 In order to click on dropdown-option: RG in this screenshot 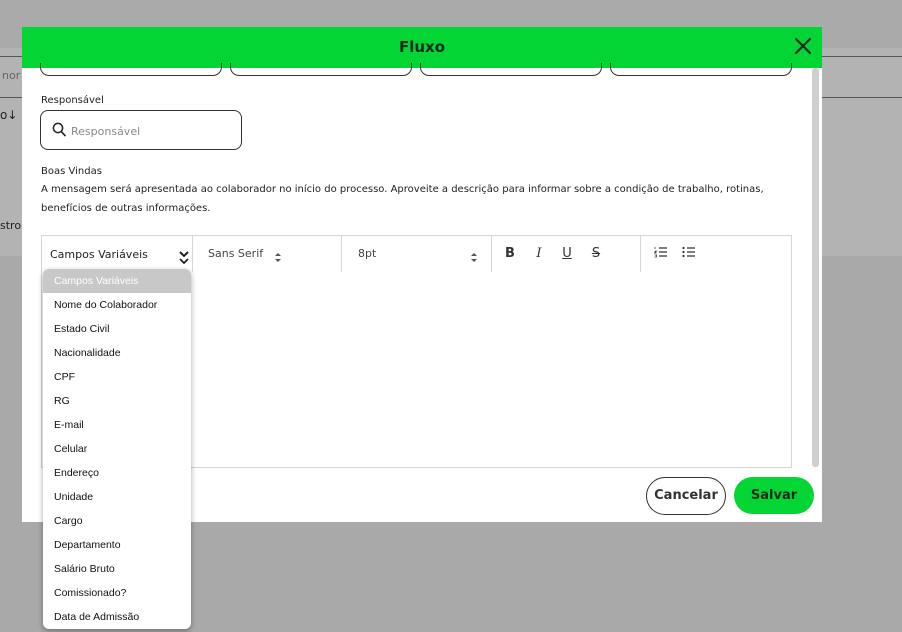, I will do `click(117, 401)`.